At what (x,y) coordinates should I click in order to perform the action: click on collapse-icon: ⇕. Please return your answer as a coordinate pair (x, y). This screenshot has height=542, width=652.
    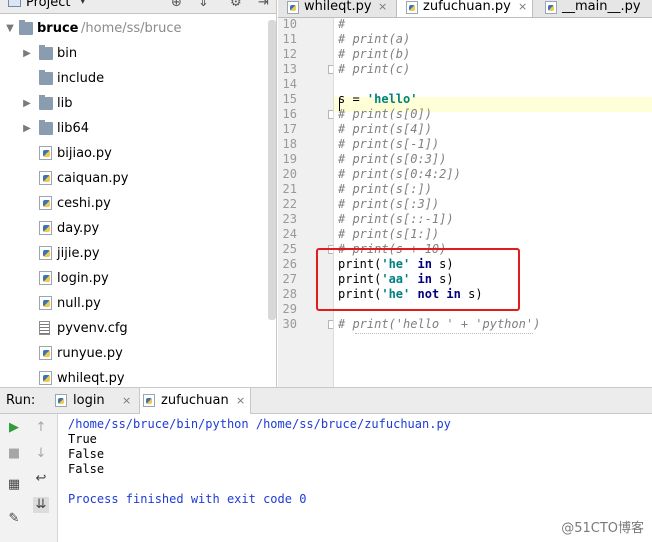
    Looking at the image, I should click on (203, 5).